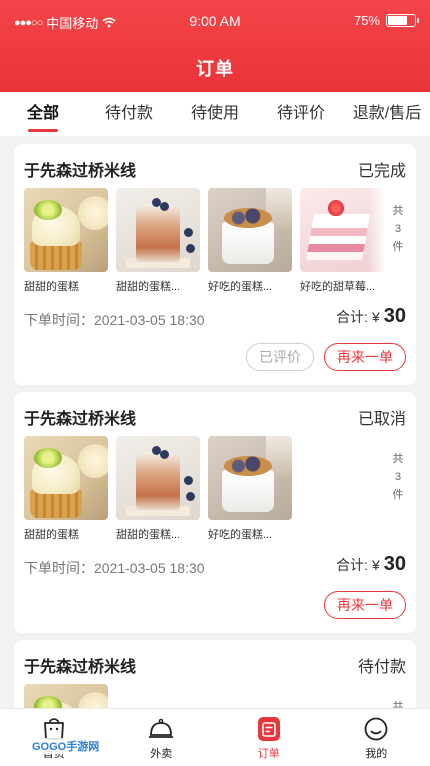 The image size is (430, 766). I want to click on page-title: 订单, so click(215, 69).